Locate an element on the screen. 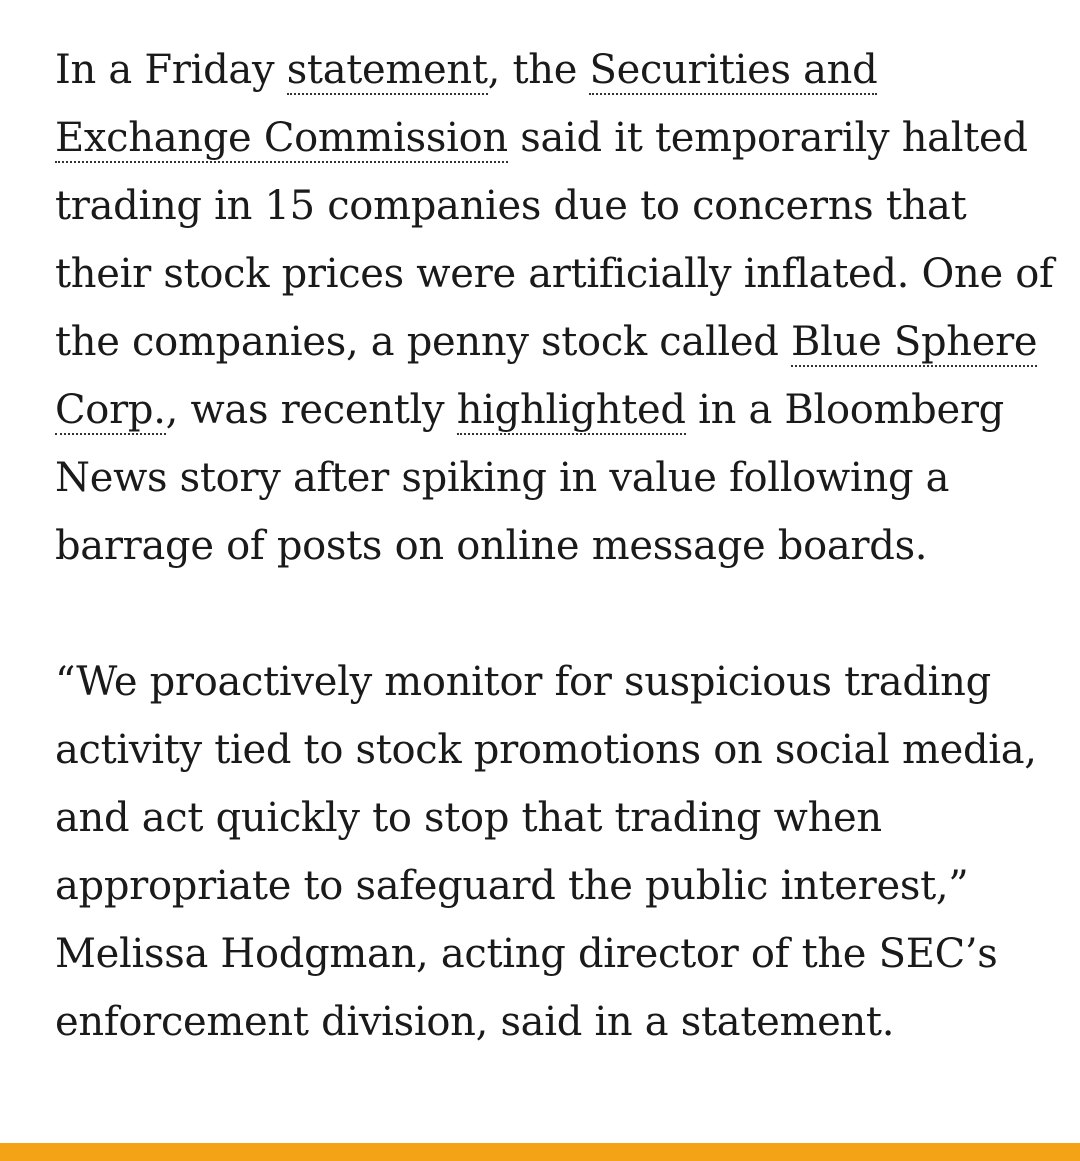 This screenshot has height=1161, width=1080. paragraph-text: In a Friday is located at coordinates (171, 70).